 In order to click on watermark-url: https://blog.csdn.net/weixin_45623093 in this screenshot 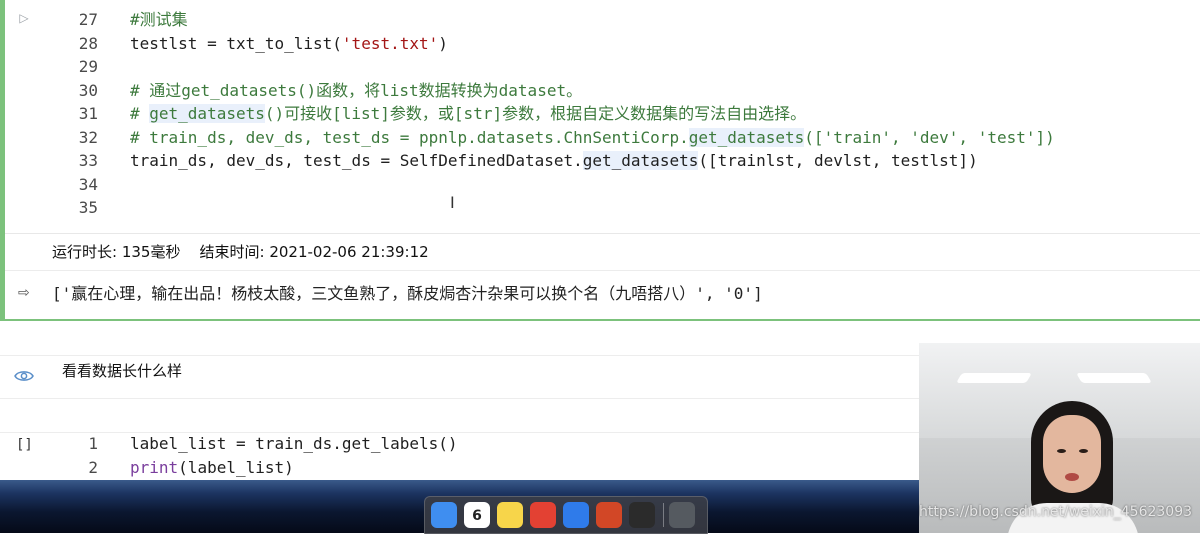, I will do `click(1056, 512)`.